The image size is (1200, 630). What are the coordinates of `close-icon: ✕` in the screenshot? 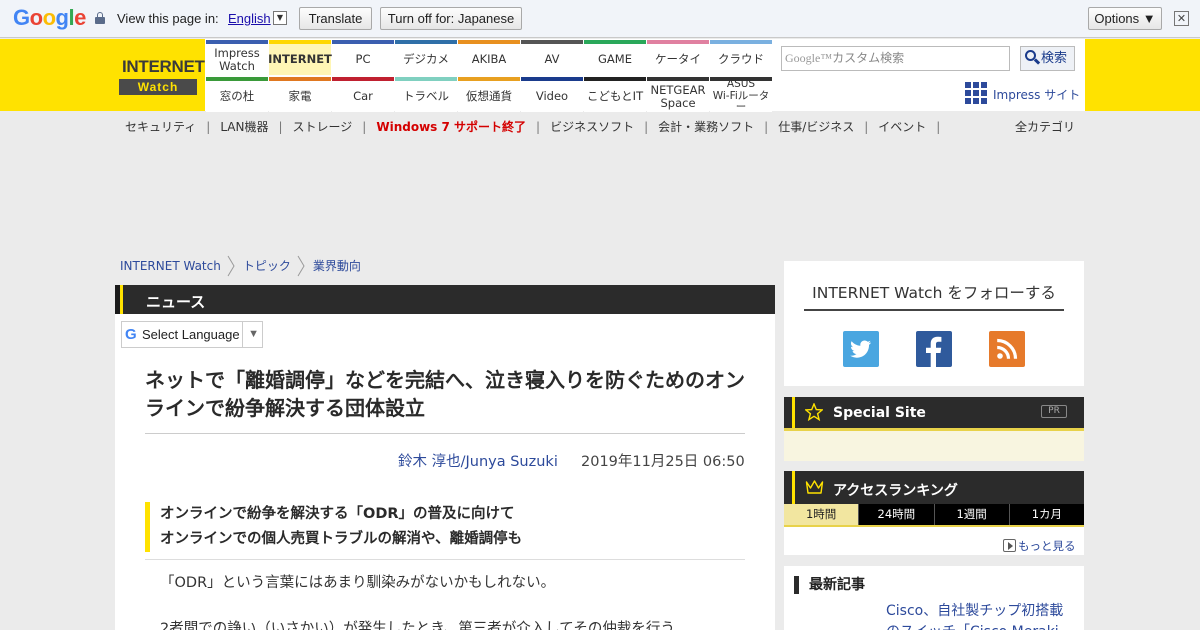 It's located at (1181, 18).